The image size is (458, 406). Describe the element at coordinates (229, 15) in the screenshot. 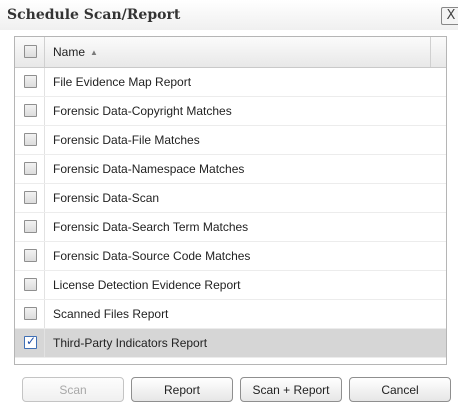

I see `dialog-titlebar: Schedule Scan/Report X` at that location.